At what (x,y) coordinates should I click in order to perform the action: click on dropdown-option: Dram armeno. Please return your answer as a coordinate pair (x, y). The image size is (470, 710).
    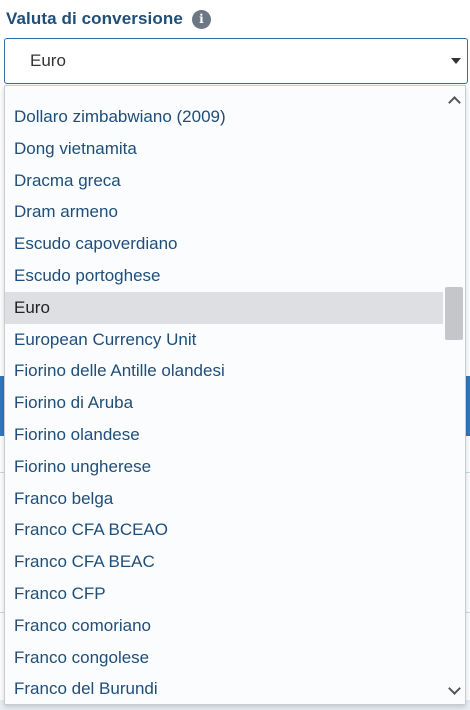
    Looking at the image, I should click on (224, 212).